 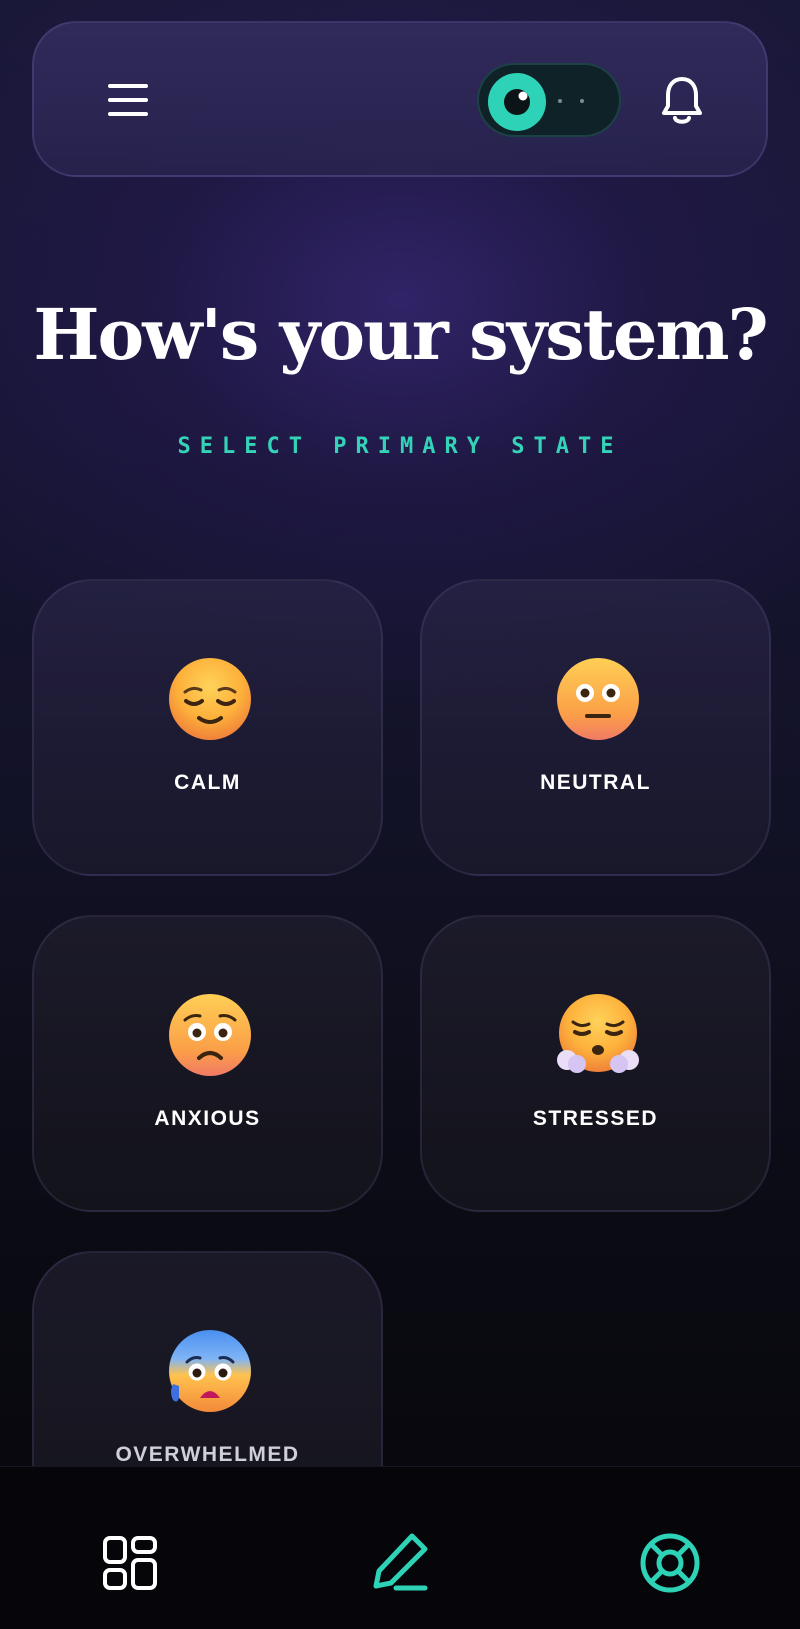 I want to click on page-title: How's your system?, so click(x=400, y=334).